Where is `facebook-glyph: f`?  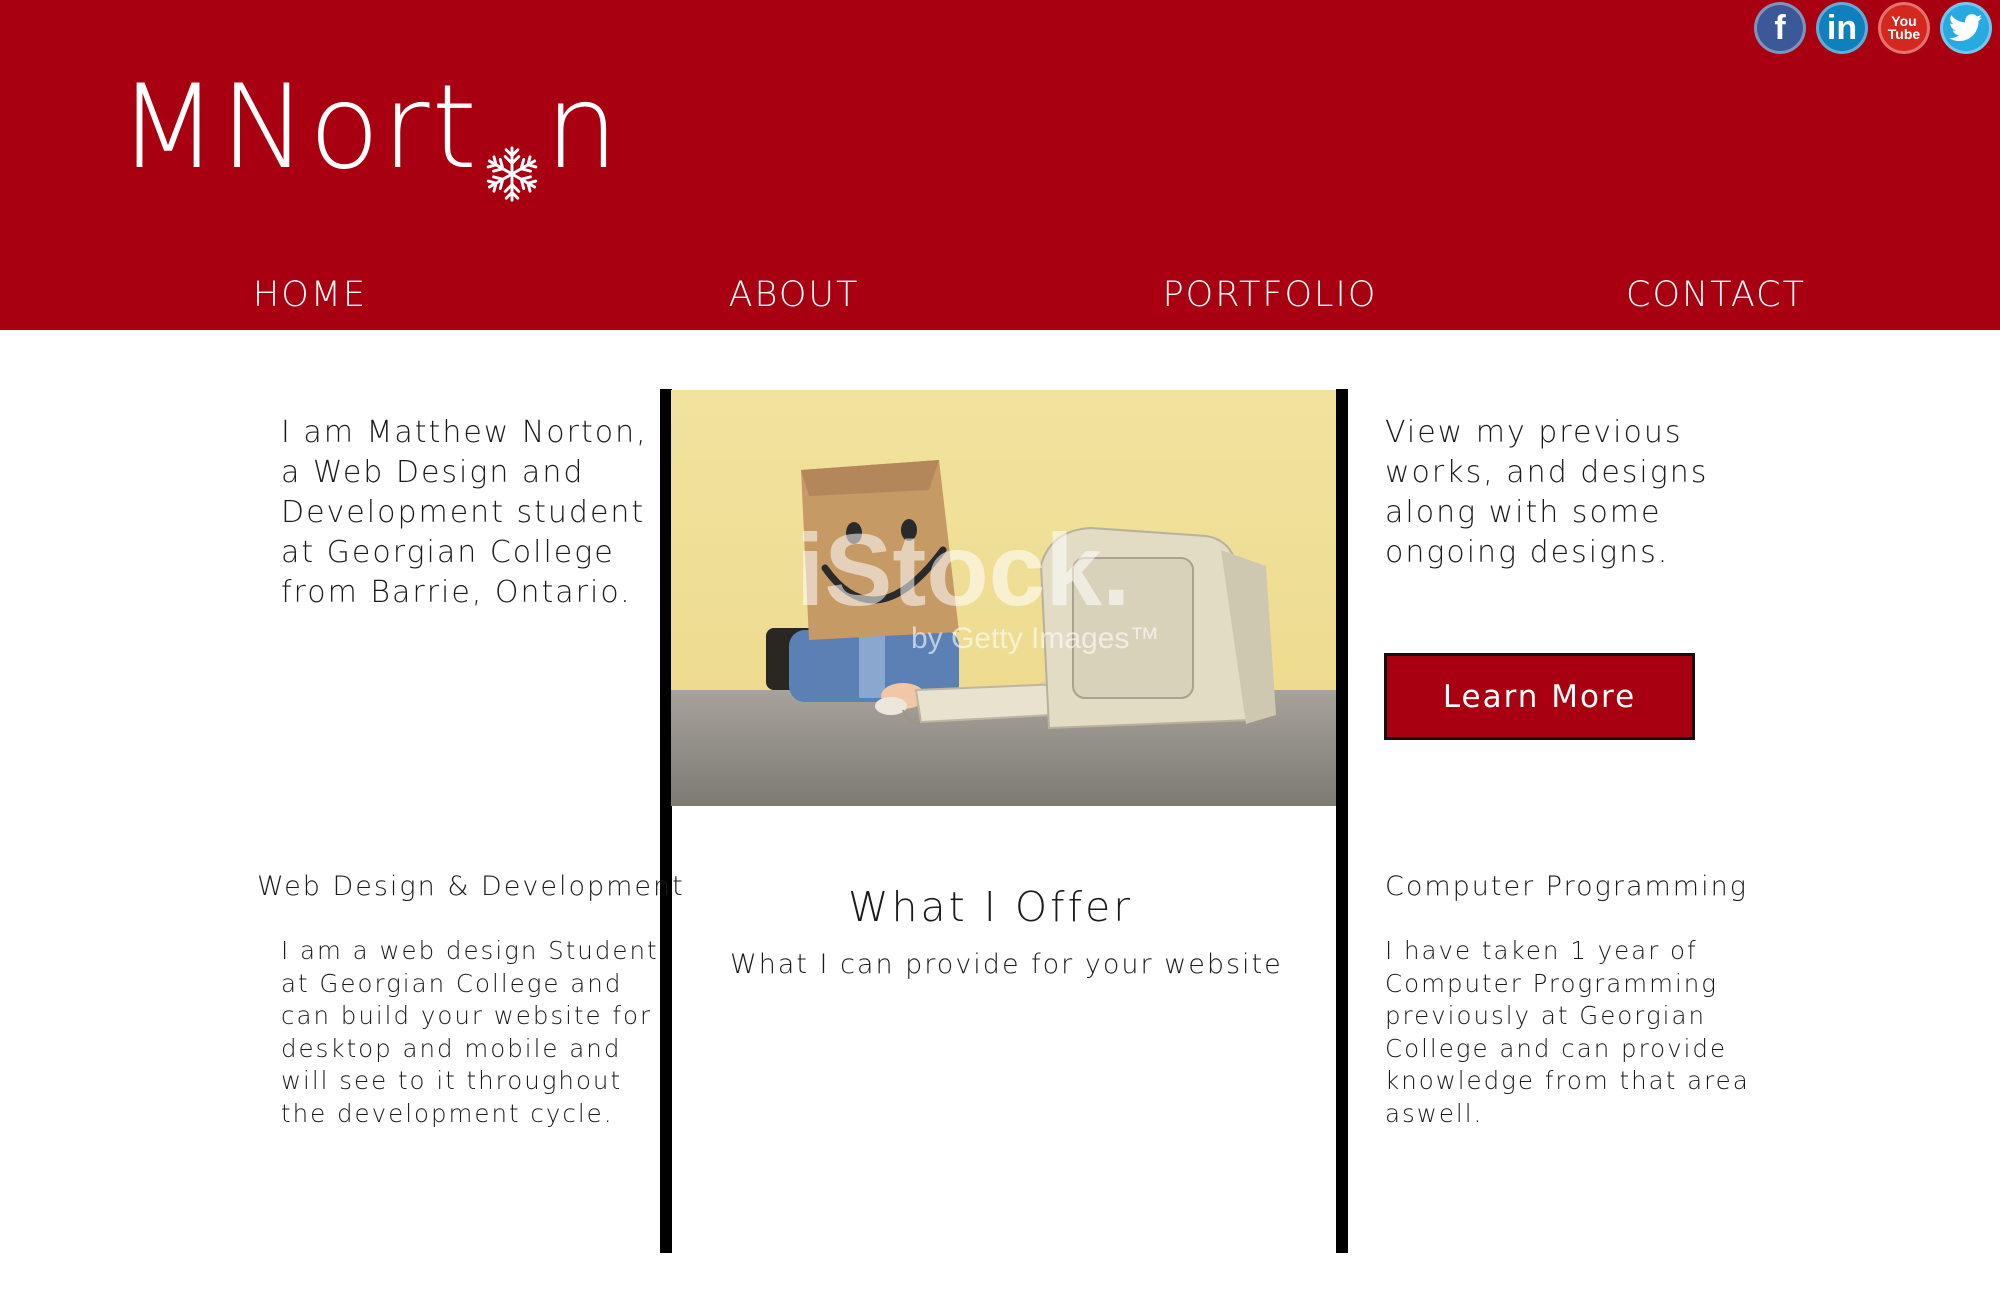 facebook-glyph: f is located at coordinates (1780, 27).